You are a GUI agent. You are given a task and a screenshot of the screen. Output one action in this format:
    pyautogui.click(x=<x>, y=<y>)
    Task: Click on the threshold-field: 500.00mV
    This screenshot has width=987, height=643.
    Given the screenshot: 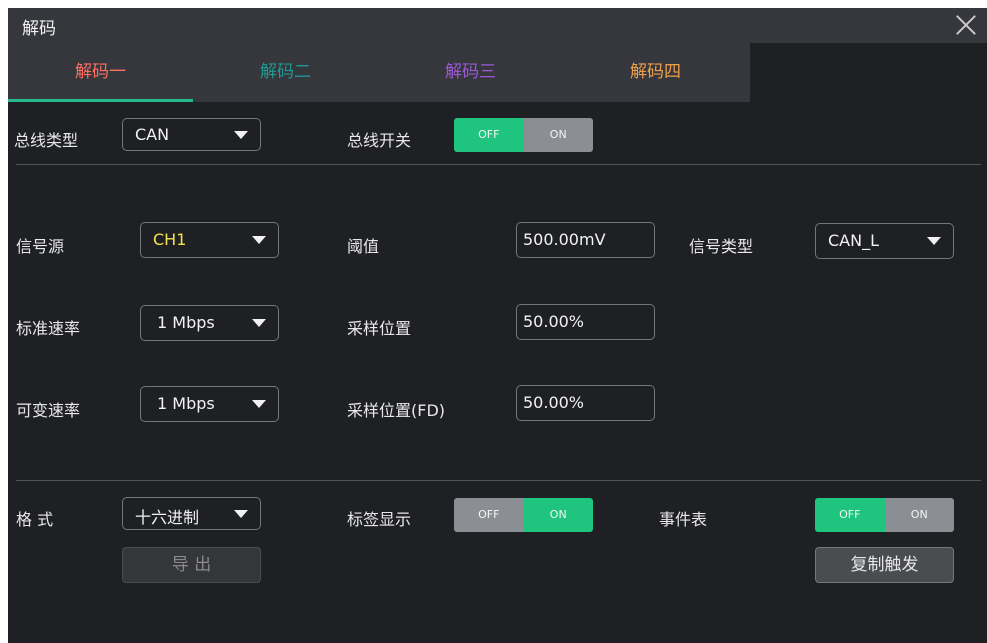 What is the action you would take?
    pyautogui.click(x=585, y=240)
    